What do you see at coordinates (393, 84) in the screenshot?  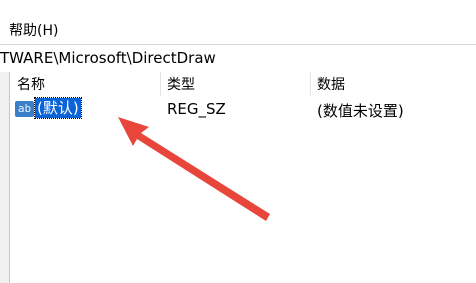 I see `column-header-data: 数据` at bounding box center [393, 84].